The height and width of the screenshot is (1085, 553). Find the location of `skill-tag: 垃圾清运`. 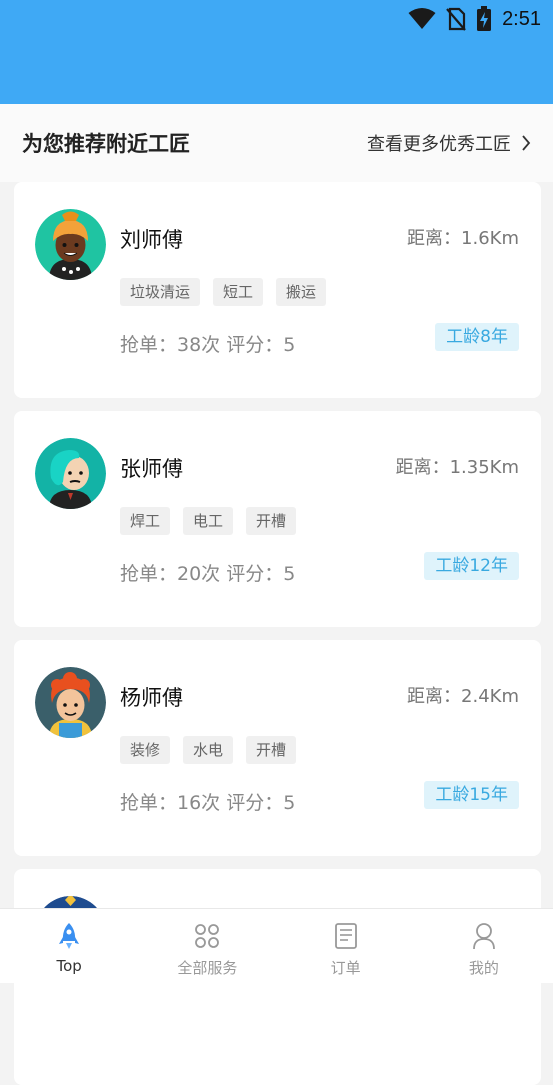

skill-tag: 垃圾清运 is located at coordinates (160, 292).